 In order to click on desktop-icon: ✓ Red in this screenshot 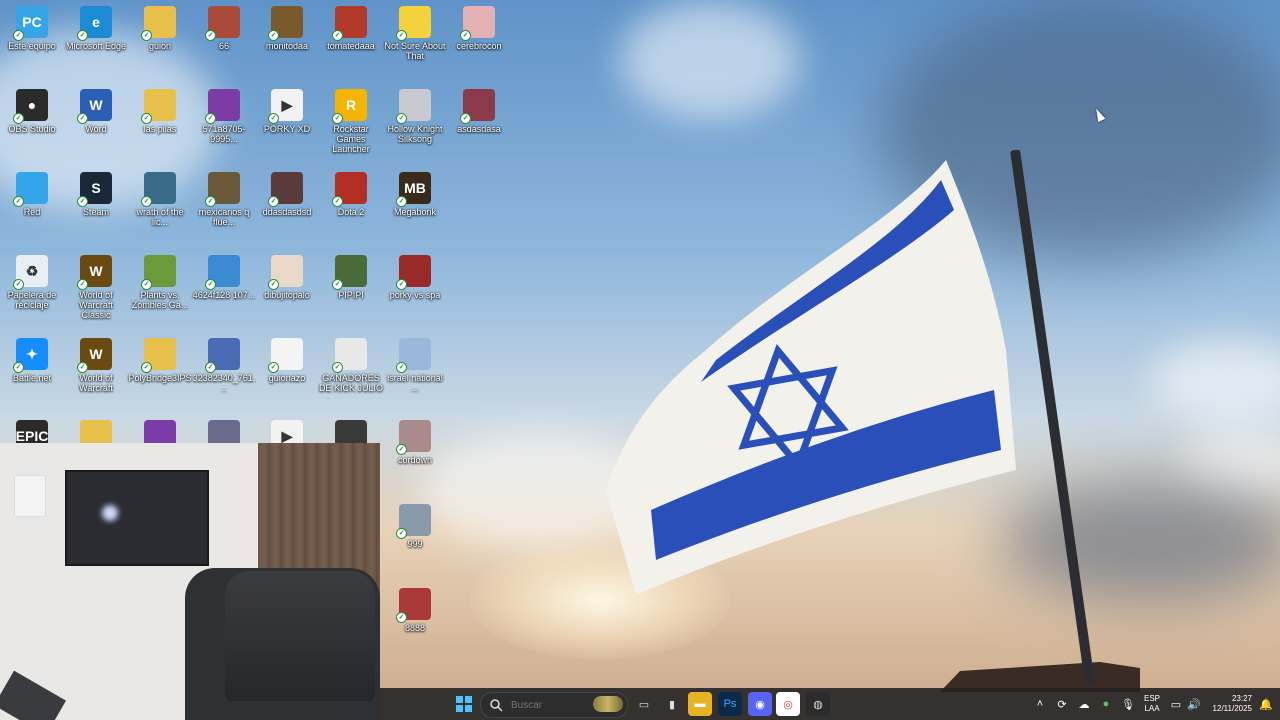, I will do `click(32, 208)`.